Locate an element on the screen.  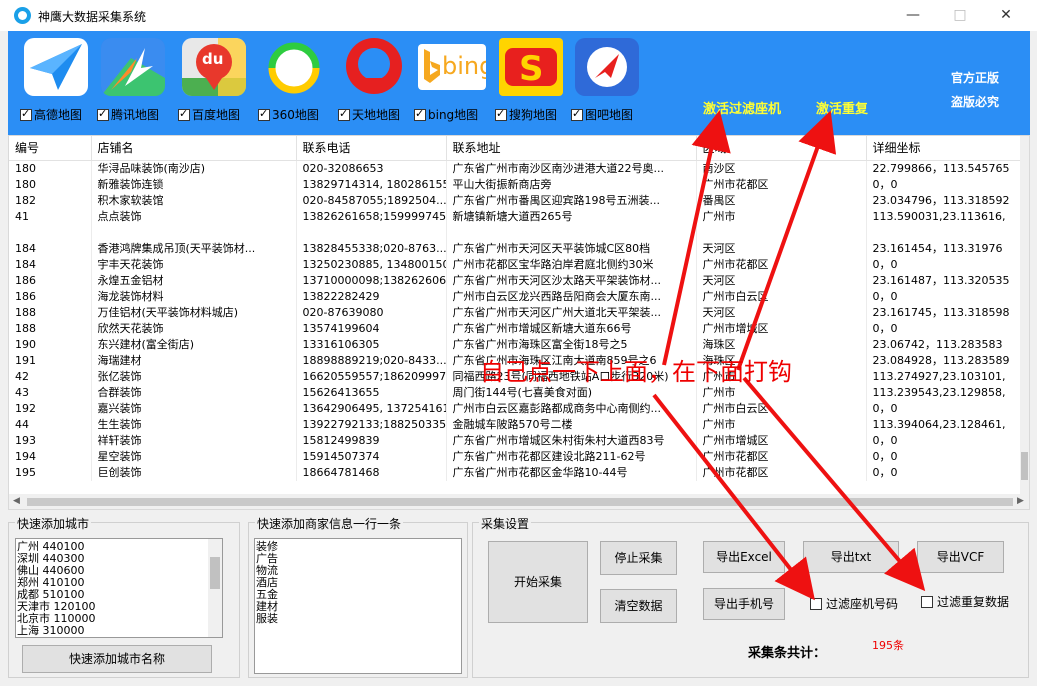
arrow-to-activate-filter is located at coordinates (696, 238).